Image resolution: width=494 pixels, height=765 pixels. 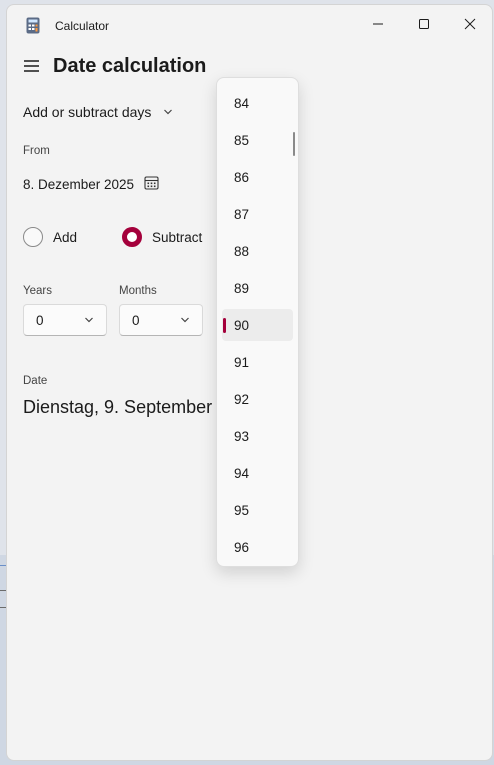 What do you see at coordinates (257, 177) in the screenshot?
I see `dropdown-item: 86` at bounding box center [257, 177].